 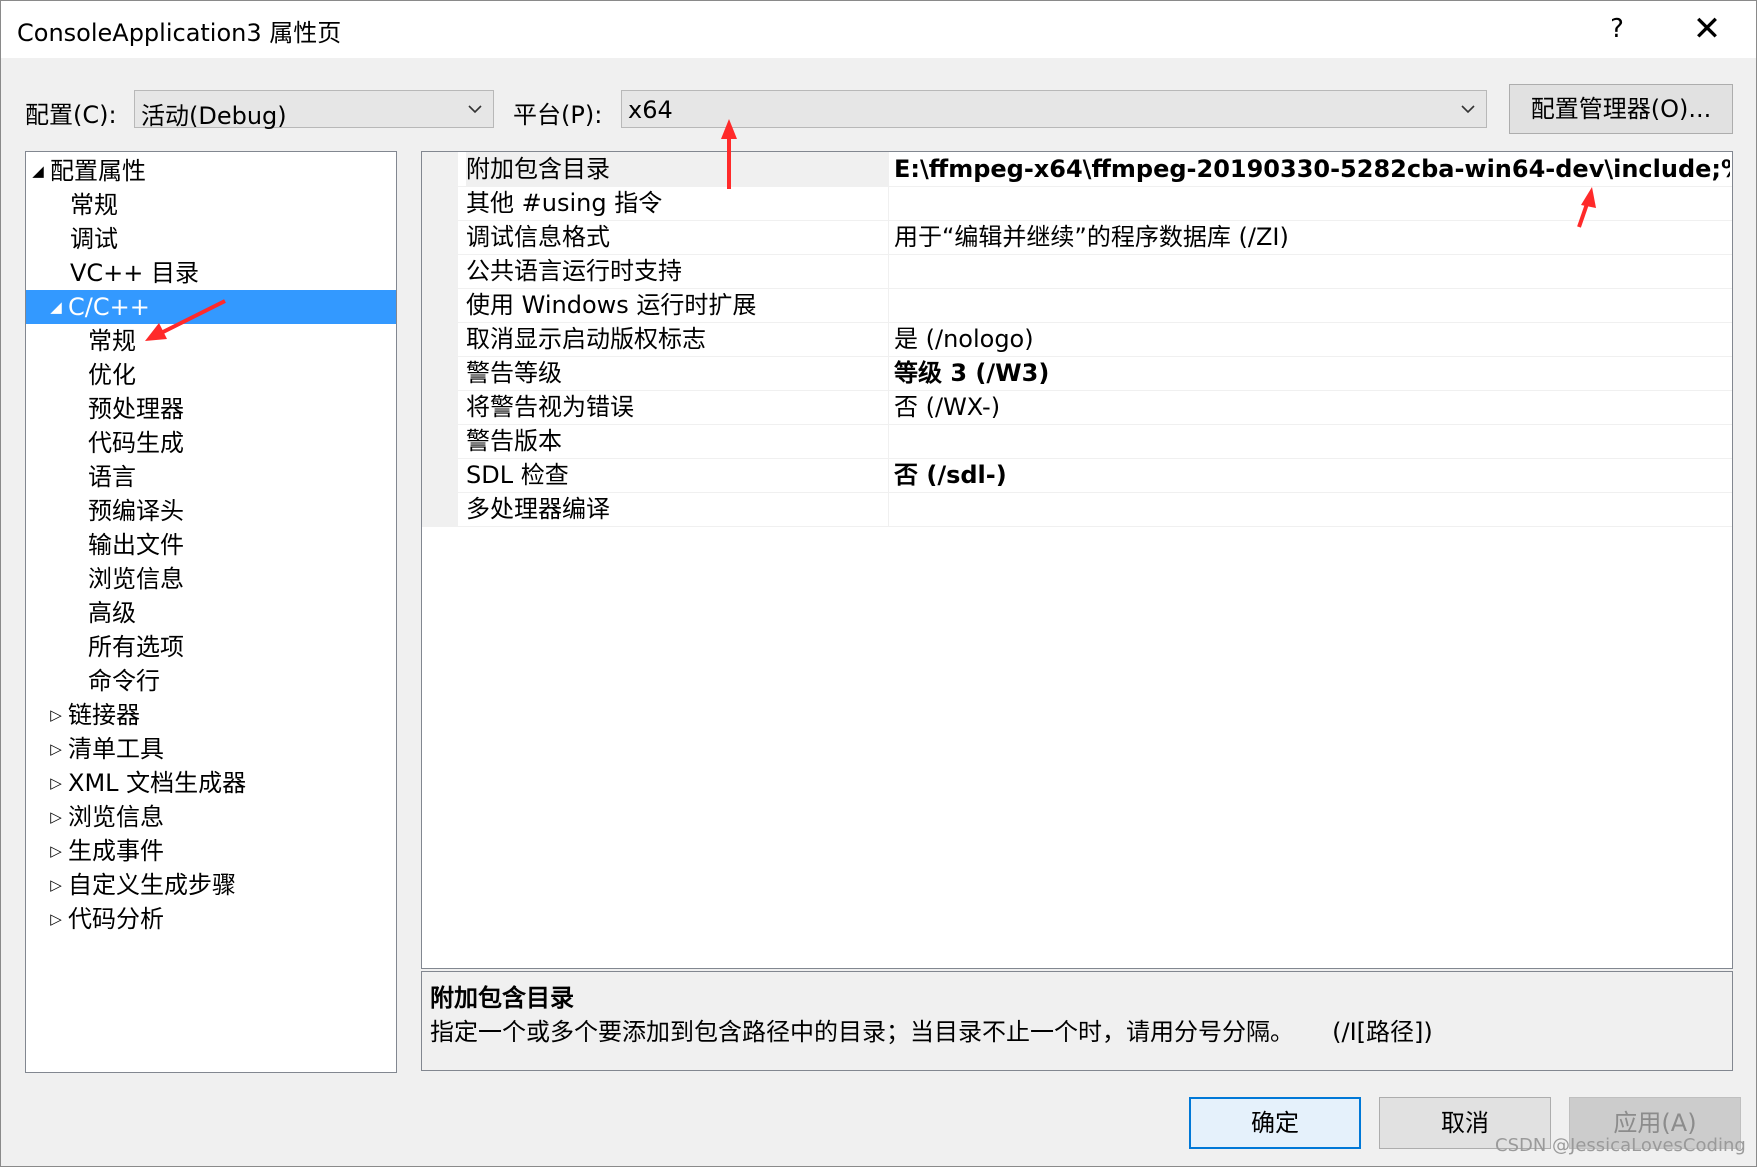 I want to click on property-row: 调试信息格式 用于“编辑并继续”的程序数据库 (/ZI), so click(x=1077, y=237).